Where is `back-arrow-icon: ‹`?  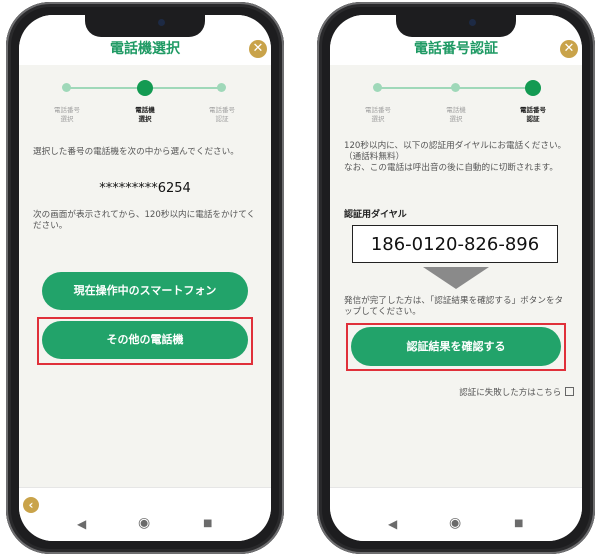
back-arrow-icon: ‹ is located at coordinates (31, 505).